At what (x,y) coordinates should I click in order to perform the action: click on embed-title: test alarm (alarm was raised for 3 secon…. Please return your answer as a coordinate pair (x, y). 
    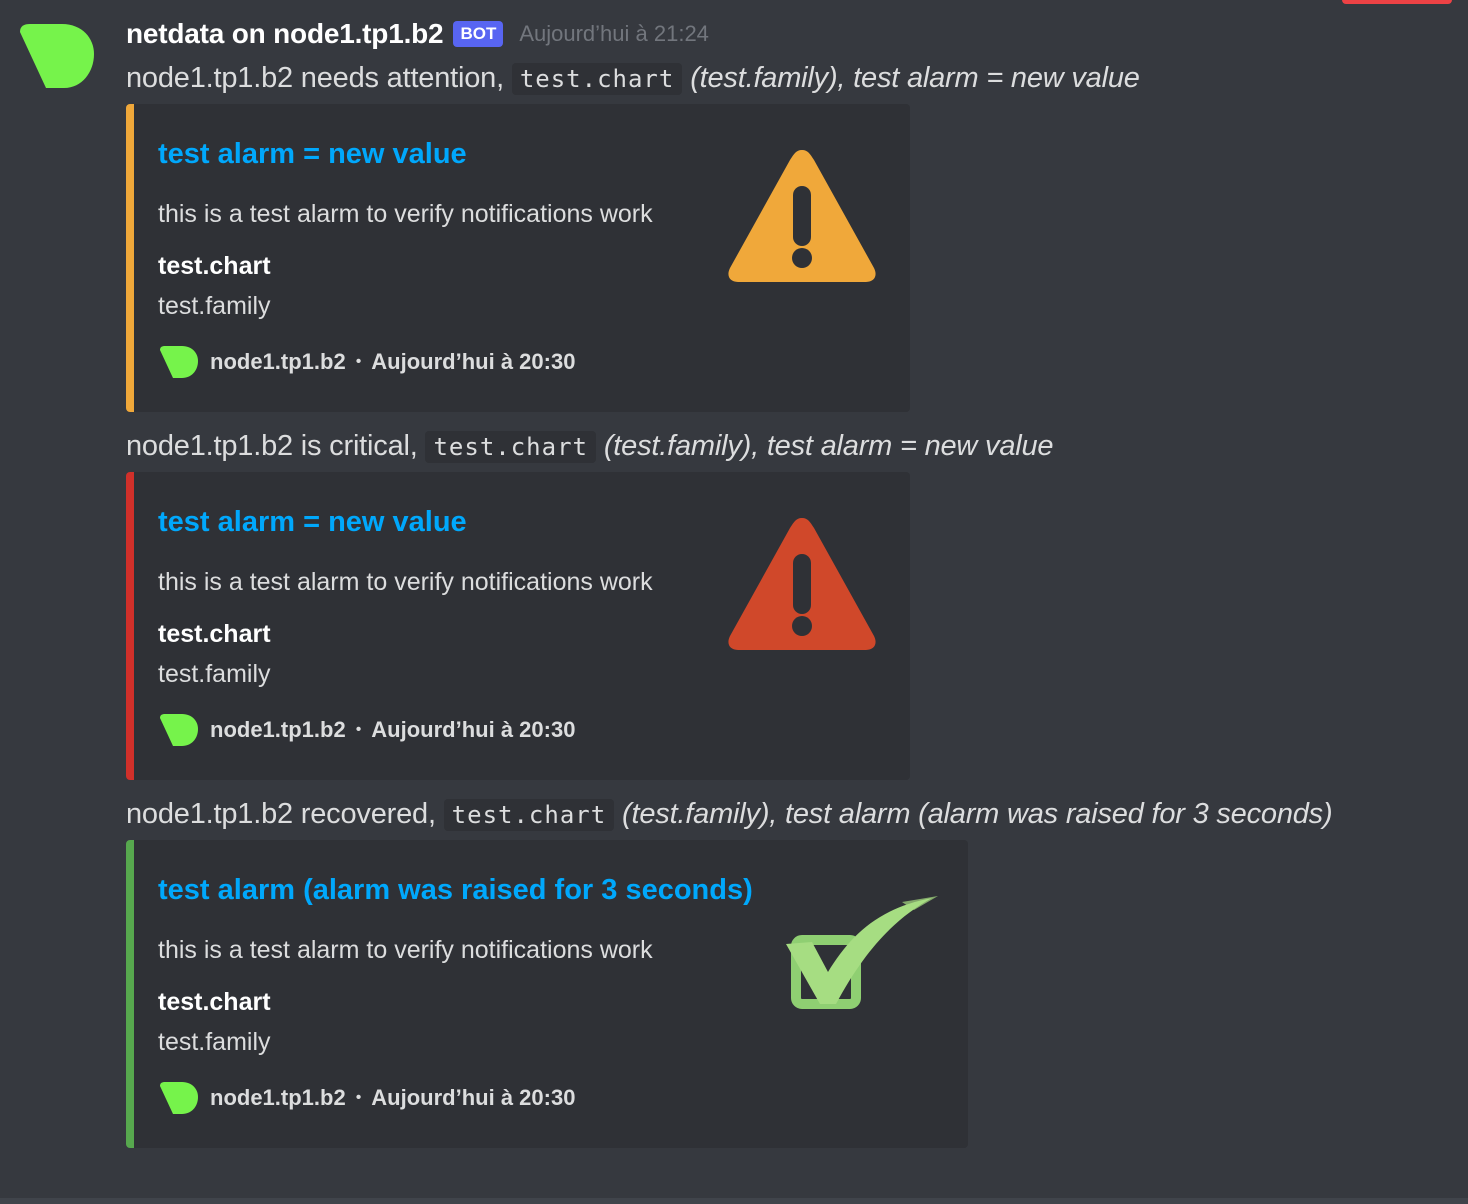
    Looking at the image, I should click on (455, 890).